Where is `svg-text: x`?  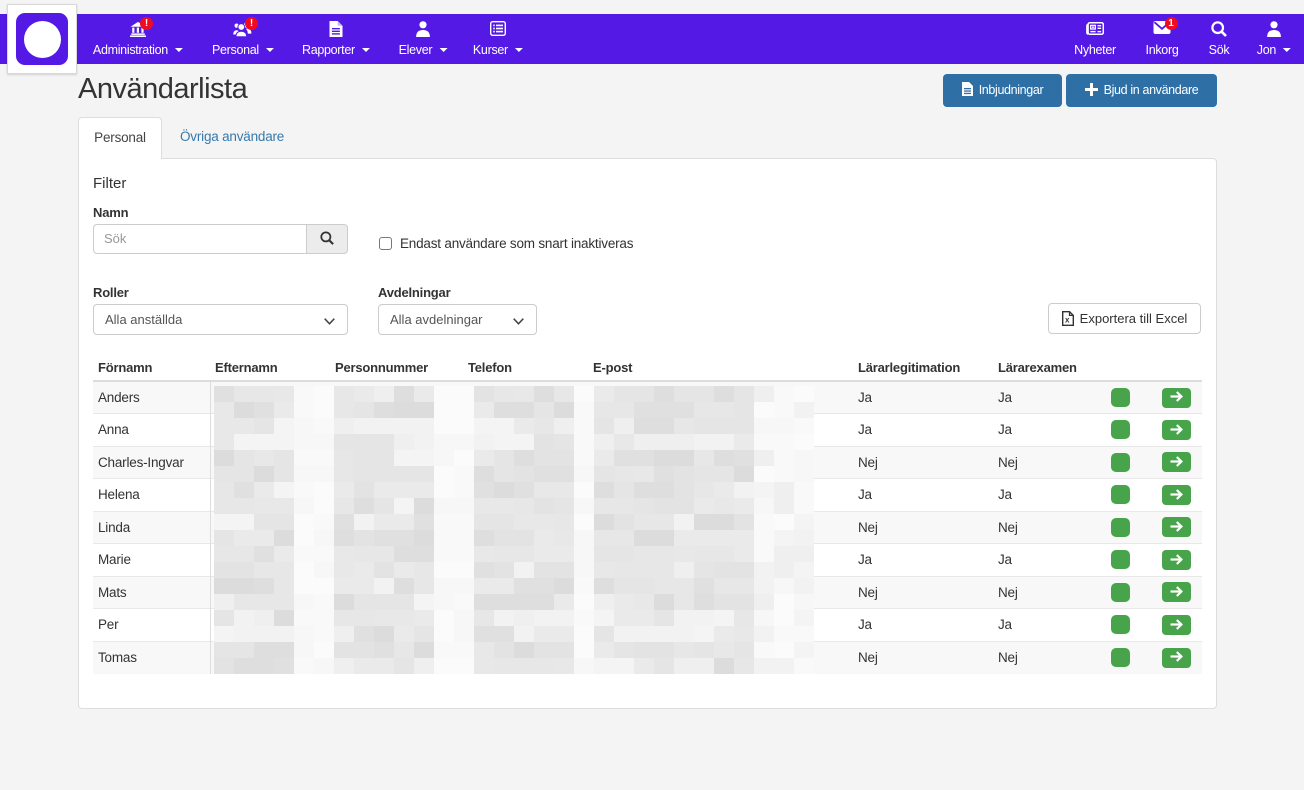 svg-text: x is located at coordinates (1067, 320).